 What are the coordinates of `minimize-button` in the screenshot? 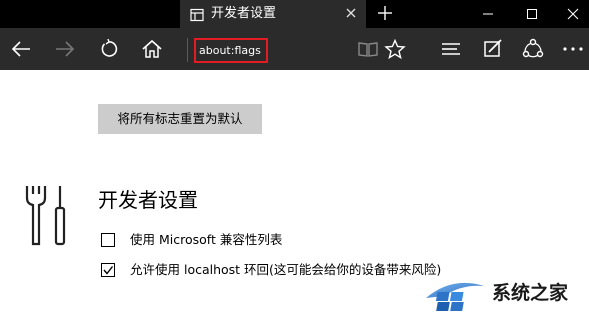 It's located at (488, 14).